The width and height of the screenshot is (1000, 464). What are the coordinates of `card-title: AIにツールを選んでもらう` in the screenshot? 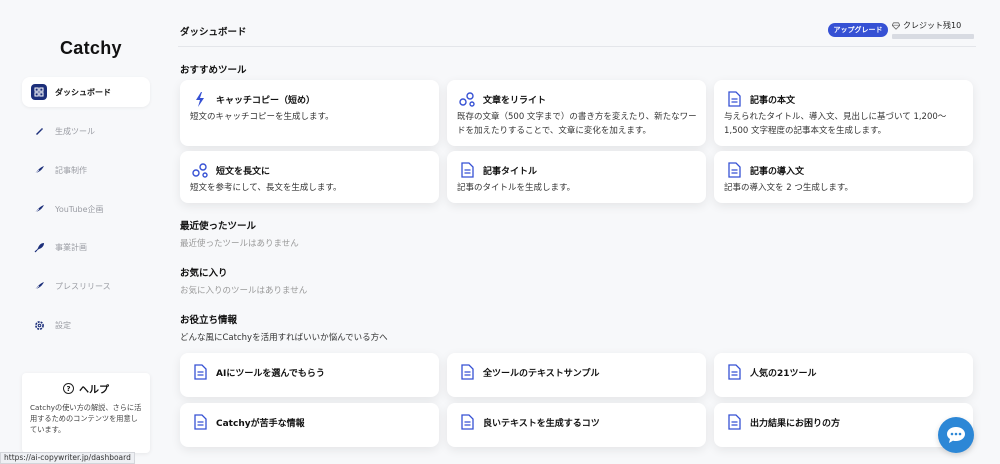 It's located at (270, 373).